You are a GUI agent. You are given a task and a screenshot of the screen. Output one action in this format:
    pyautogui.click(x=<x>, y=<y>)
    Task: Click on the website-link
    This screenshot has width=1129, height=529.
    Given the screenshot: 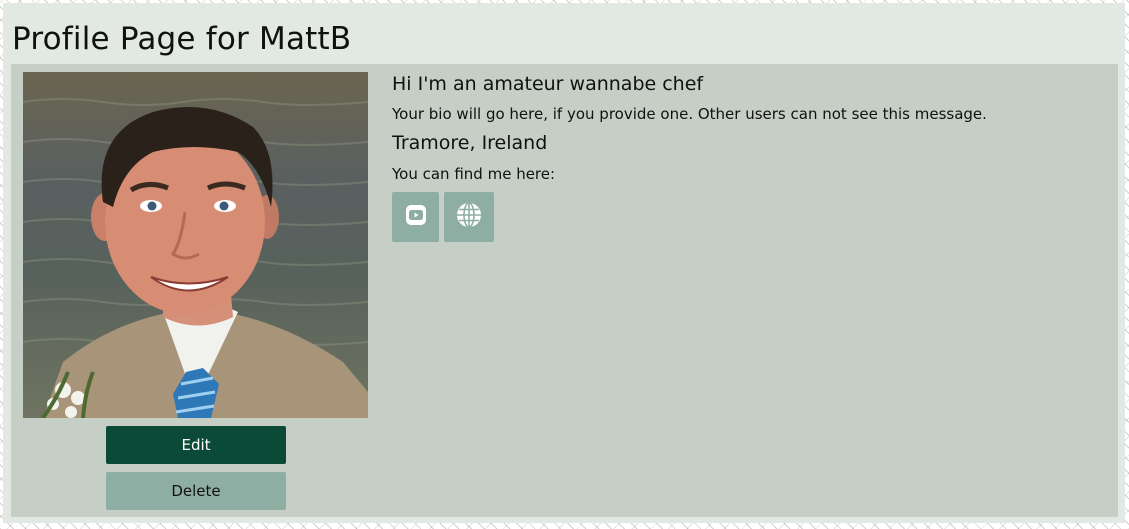 What is the action you would take?
    pyautogui.click(x=469, y=217)
    